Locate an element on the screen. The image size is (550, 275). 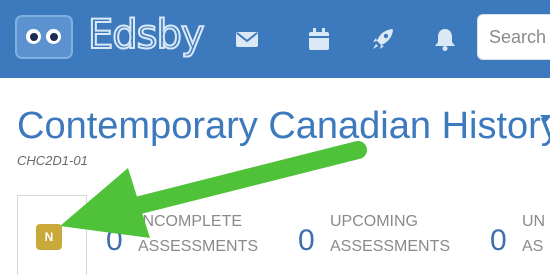
stat-label-line: INCOMPLETE is located at coordinates (190, 221).